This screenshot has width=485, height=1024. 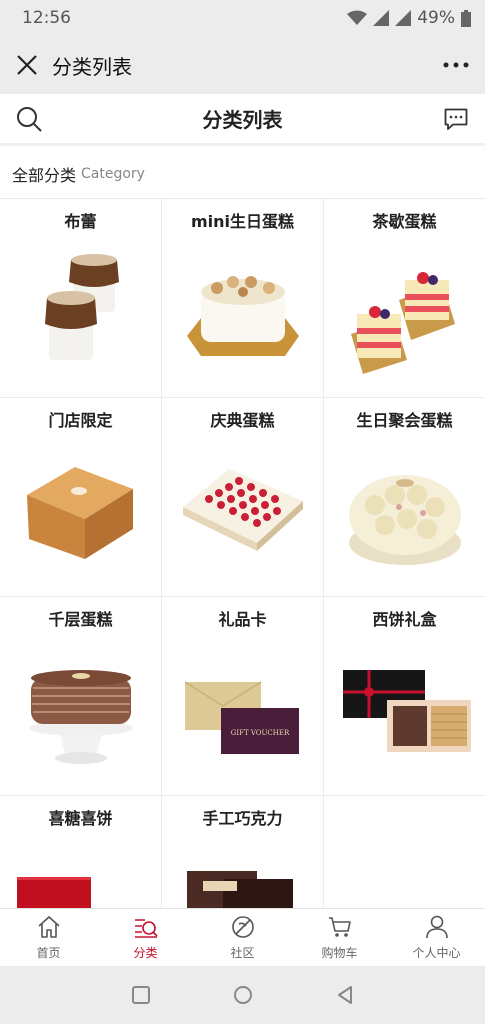 I want to click on page-header: 分类列表, so click(x=242, y=120).